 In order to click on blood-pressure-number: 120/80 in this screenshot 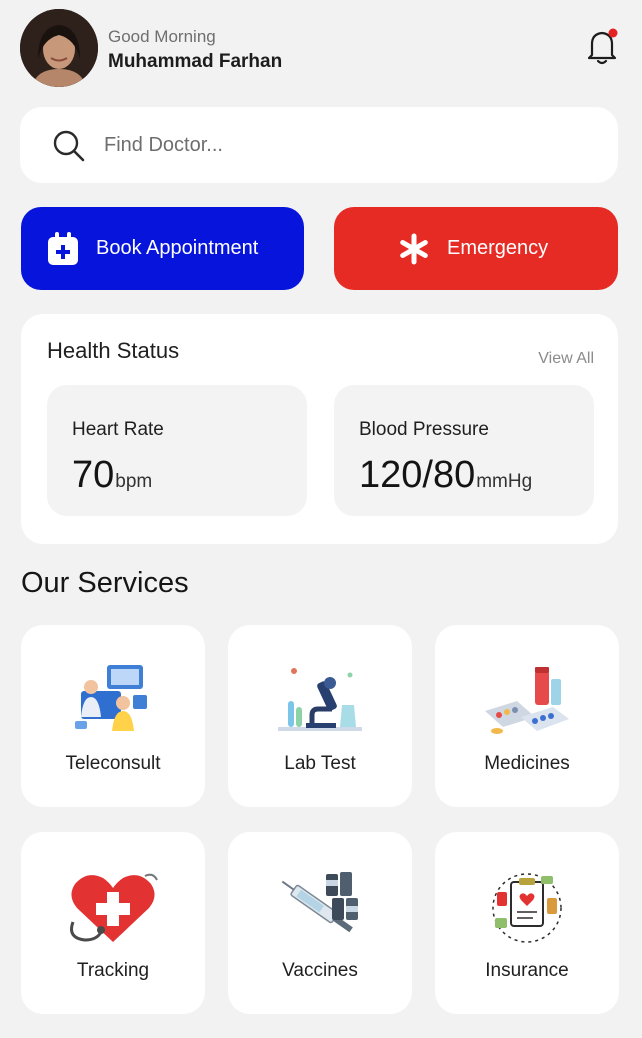, I will do `click(417, 475)`.